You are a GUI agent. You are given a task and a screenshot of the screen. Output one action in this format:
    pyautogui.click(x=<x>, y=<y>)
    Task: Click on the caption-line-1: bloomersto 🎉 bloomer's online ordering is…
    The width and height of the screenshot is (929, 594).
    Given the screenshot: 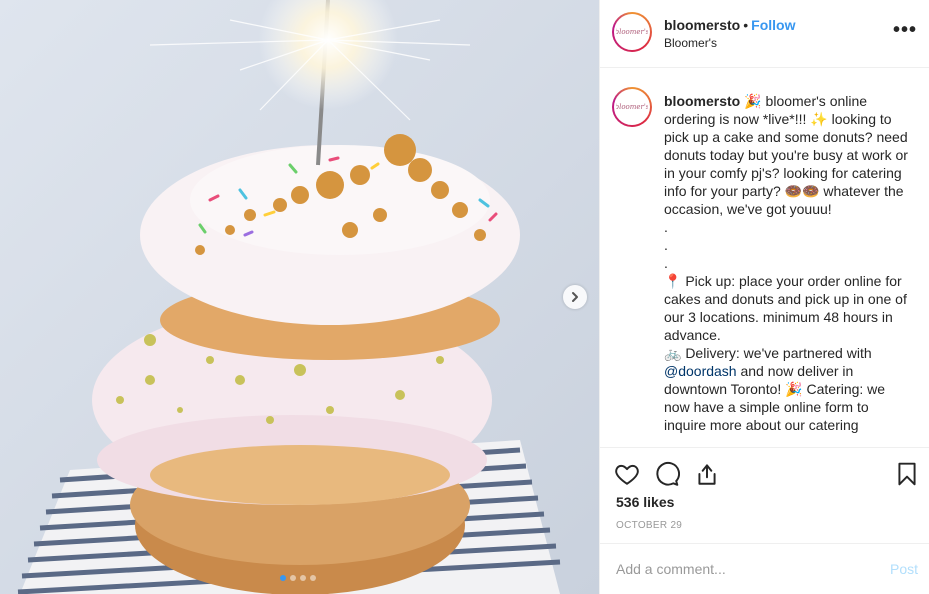 What is the action you would take?
    pyautogui.click(x=789, y=155)
    